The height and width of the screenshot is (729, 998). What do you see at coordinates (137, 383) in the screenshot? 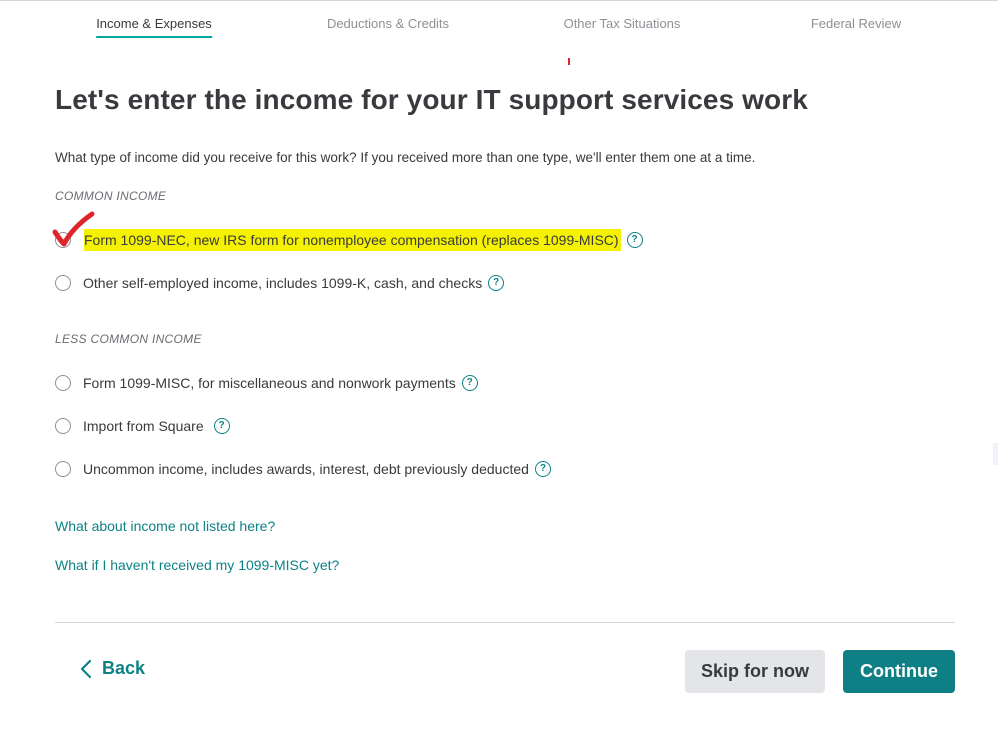
I see `option-label-main: Form 1099-MISC` at bounding box center [137, 383].